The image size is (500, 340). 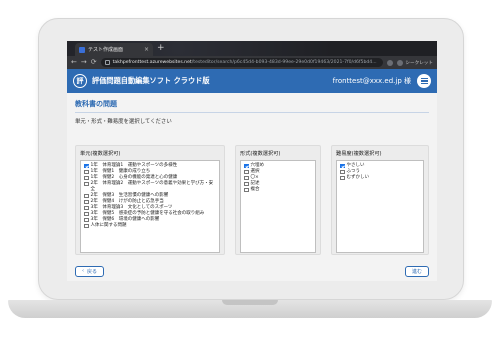 What do you see at coordinates (107, 62) in the screenshot?
I see `lock-icon` at bounding box center [107, 62].